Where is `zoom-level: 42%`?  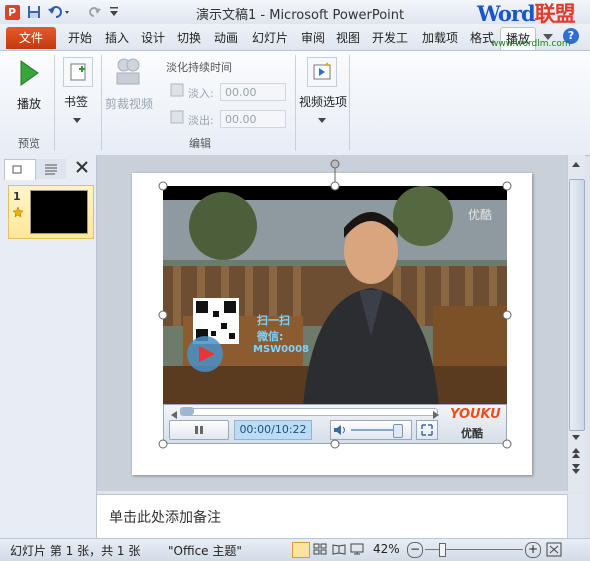
zoom-level: 42% is located at coordinates (386, 549).